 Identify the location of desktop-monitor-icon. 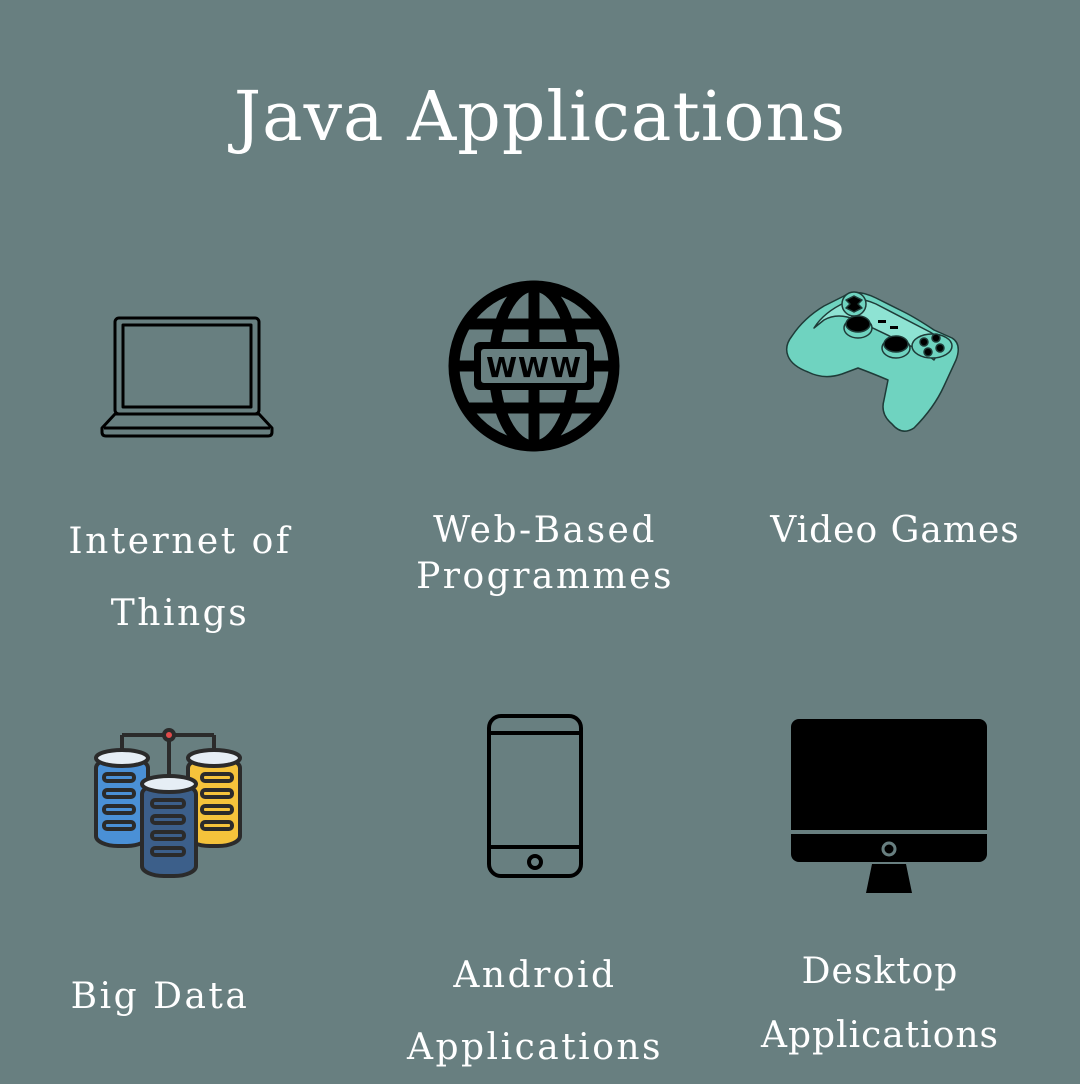
(889, 806).